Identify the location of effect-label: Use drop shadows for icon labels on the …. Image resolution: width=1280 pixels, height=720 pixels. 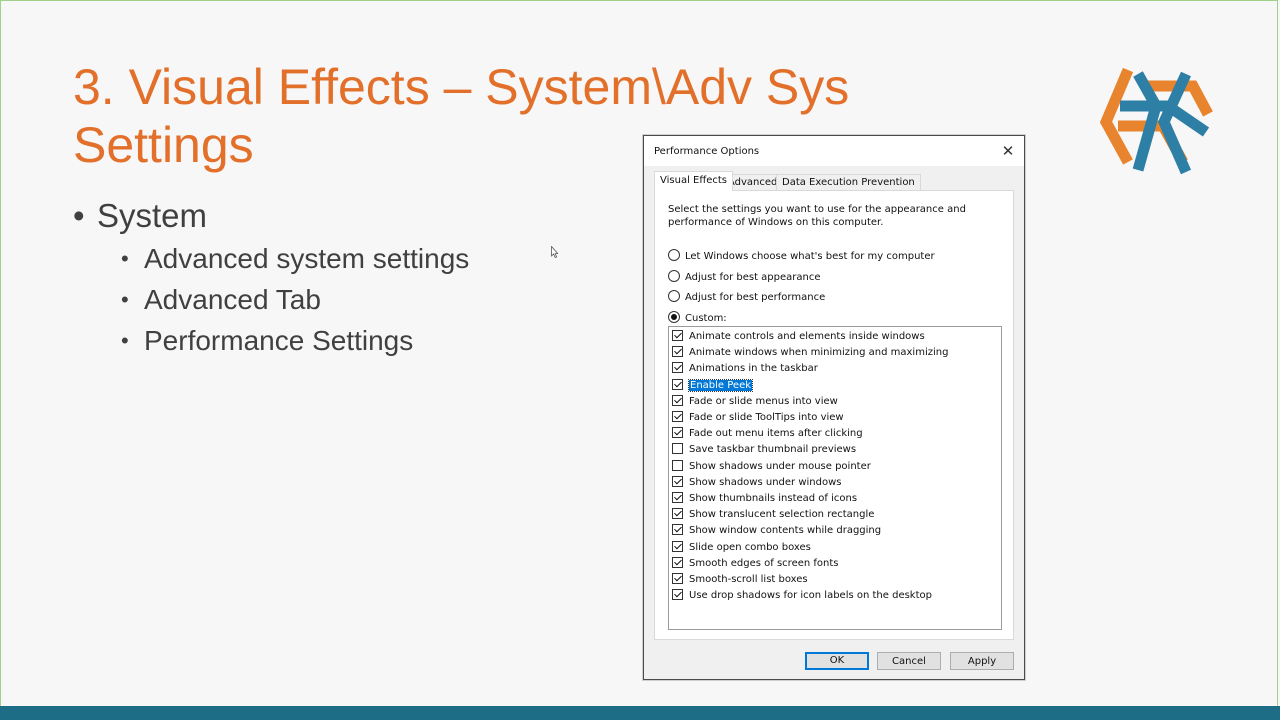
(810, 596).